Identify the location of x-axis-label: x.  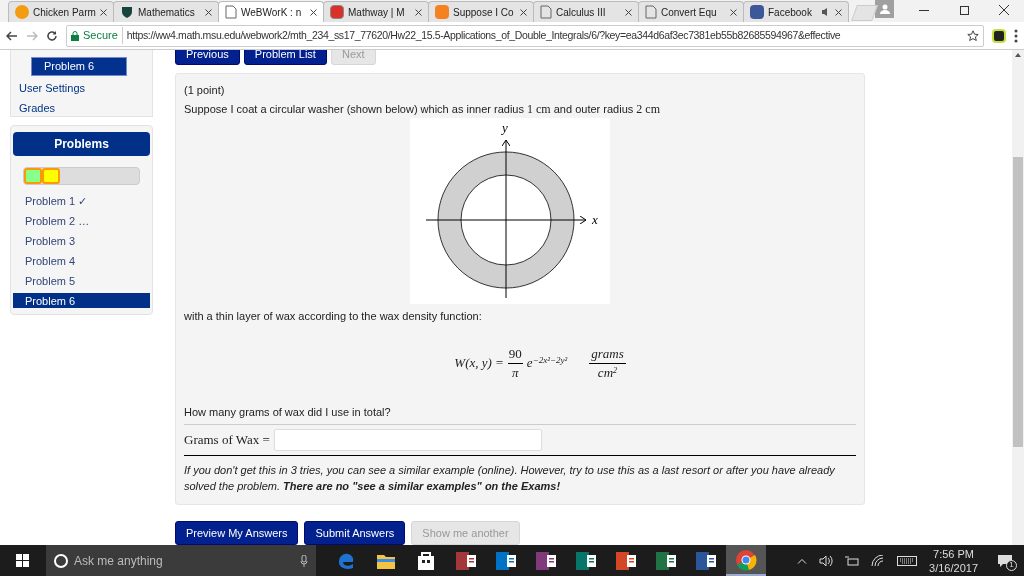
(595, 219).